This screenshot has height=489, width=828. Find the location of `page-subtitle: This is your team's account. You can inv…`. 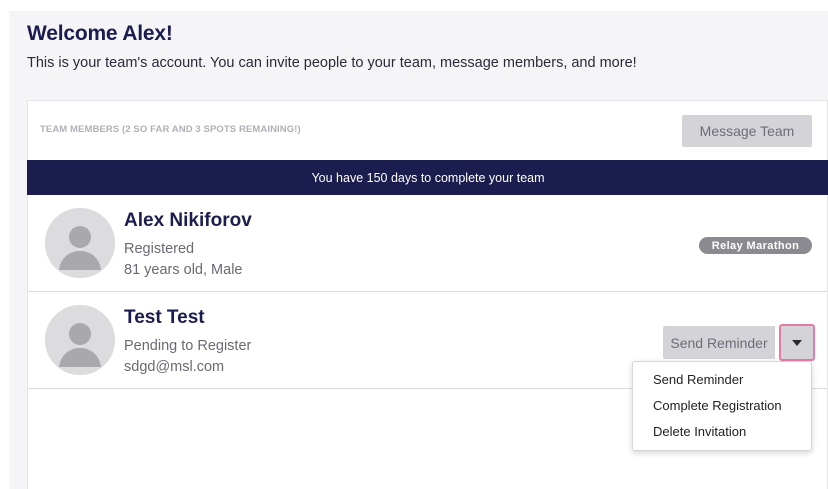

page-subtitle: This is your team's account. You can inv… is located at coordinates (332, 63).